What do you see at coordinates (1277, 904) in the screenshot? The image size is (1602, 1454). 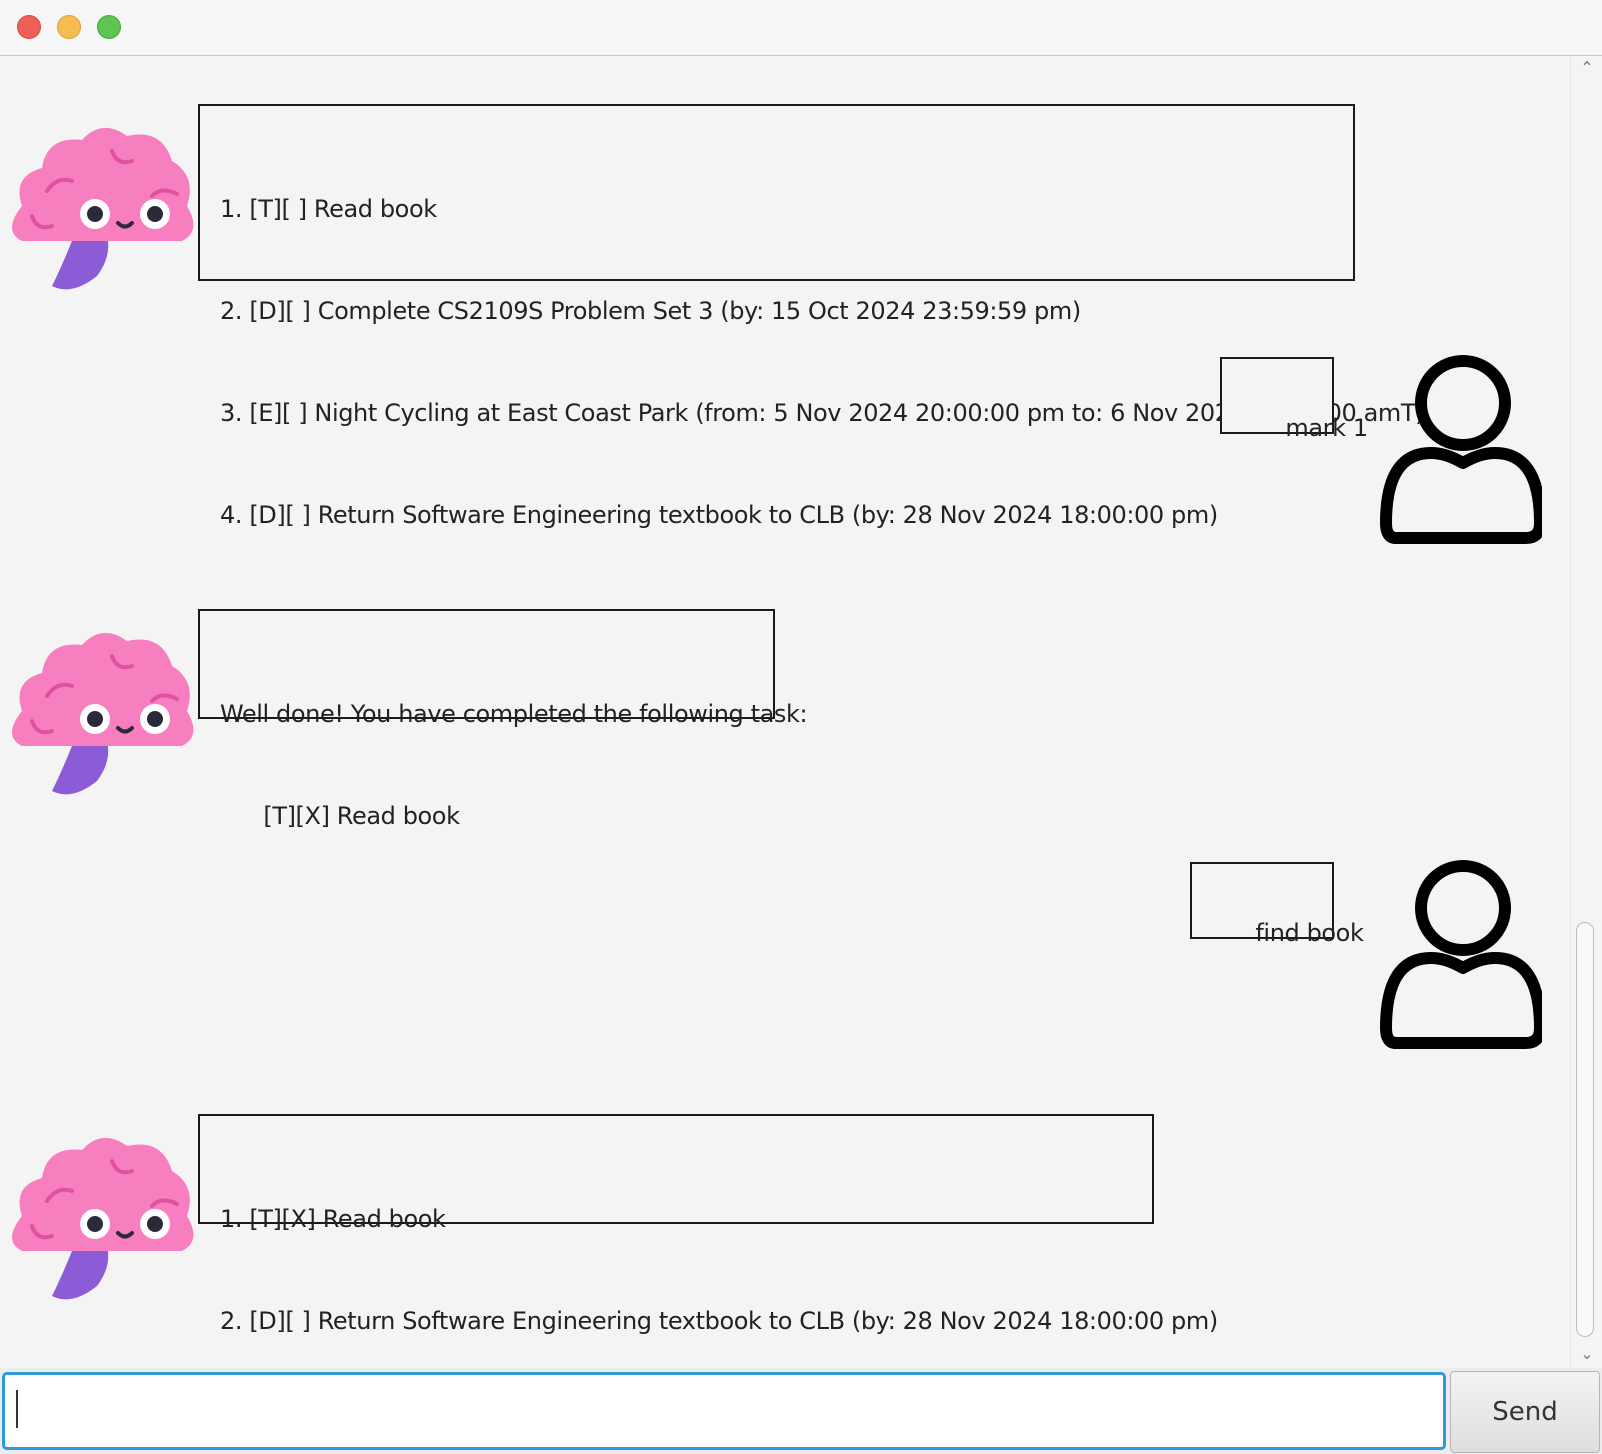 I see `user-message-bubble: find book` at bounding box center [1277, 904].